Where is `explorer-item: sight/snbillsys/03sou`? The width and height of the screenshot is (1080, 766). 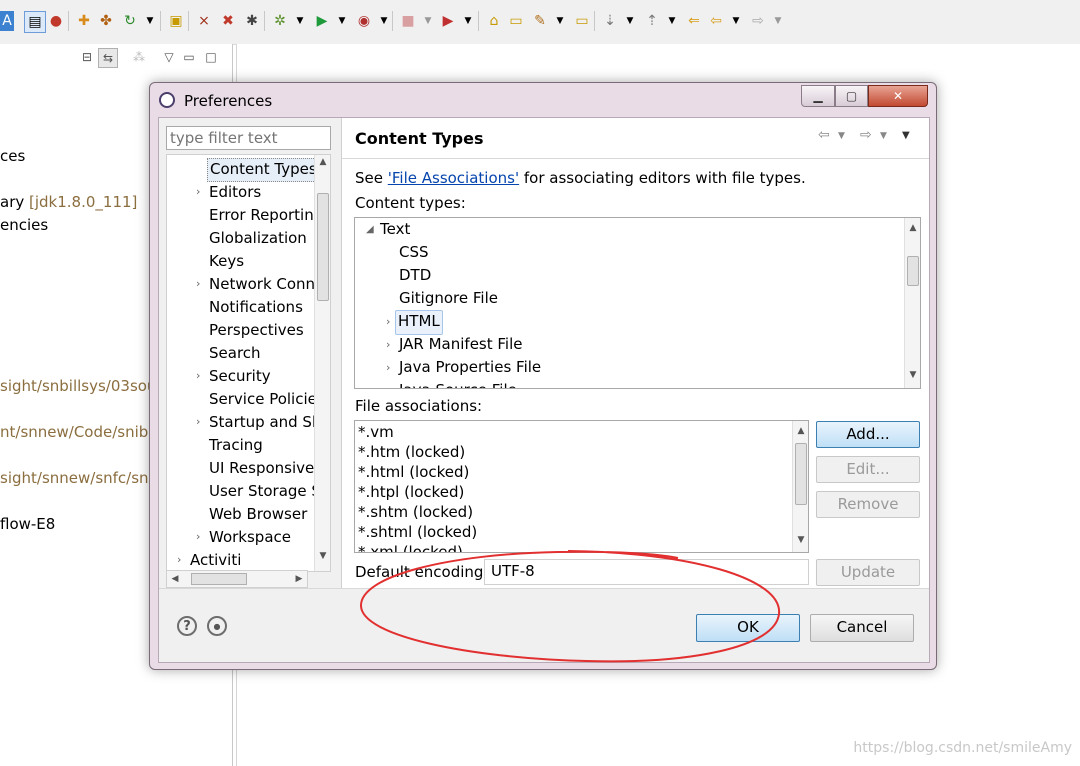
explorer-item: sight/snbillsys/03sou is located at coordinates (78, 386).